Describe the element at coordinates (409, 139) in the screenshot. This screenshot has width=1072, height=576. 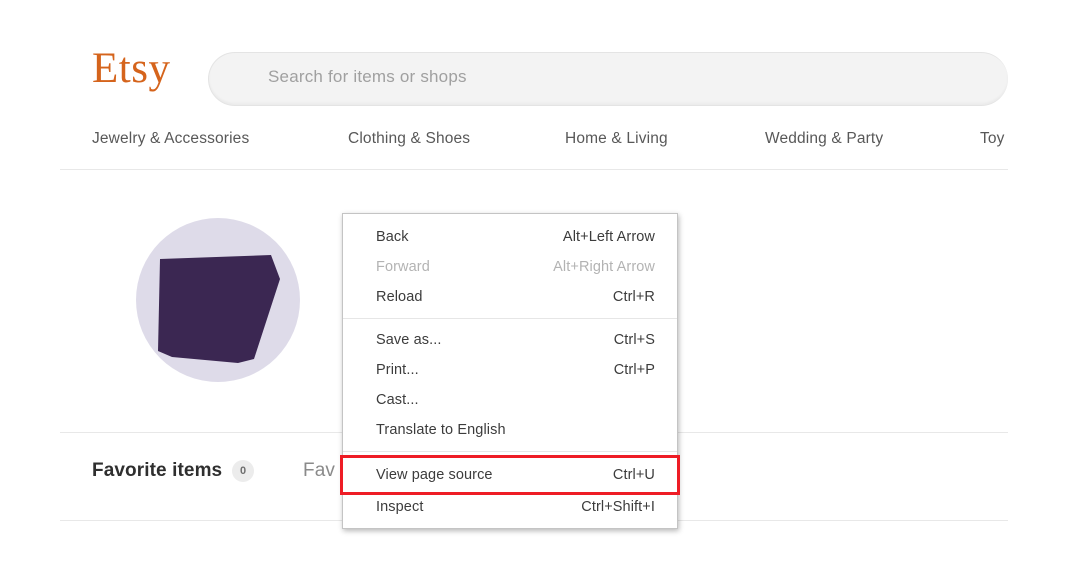
I see `nav-item-clothing-shoes: Clothing & Shoes` at that location.